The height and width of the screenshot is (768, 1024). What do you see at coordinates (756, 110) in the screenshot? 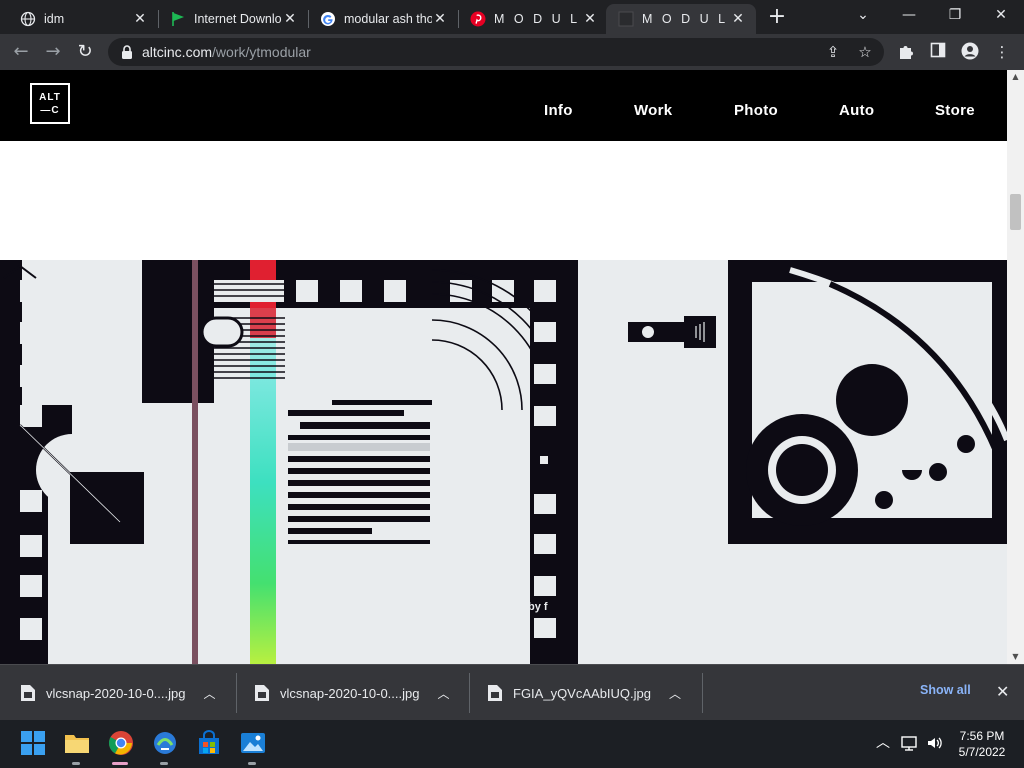
I see `nav-photo-link: Photo` at bounding box center [756, 110].